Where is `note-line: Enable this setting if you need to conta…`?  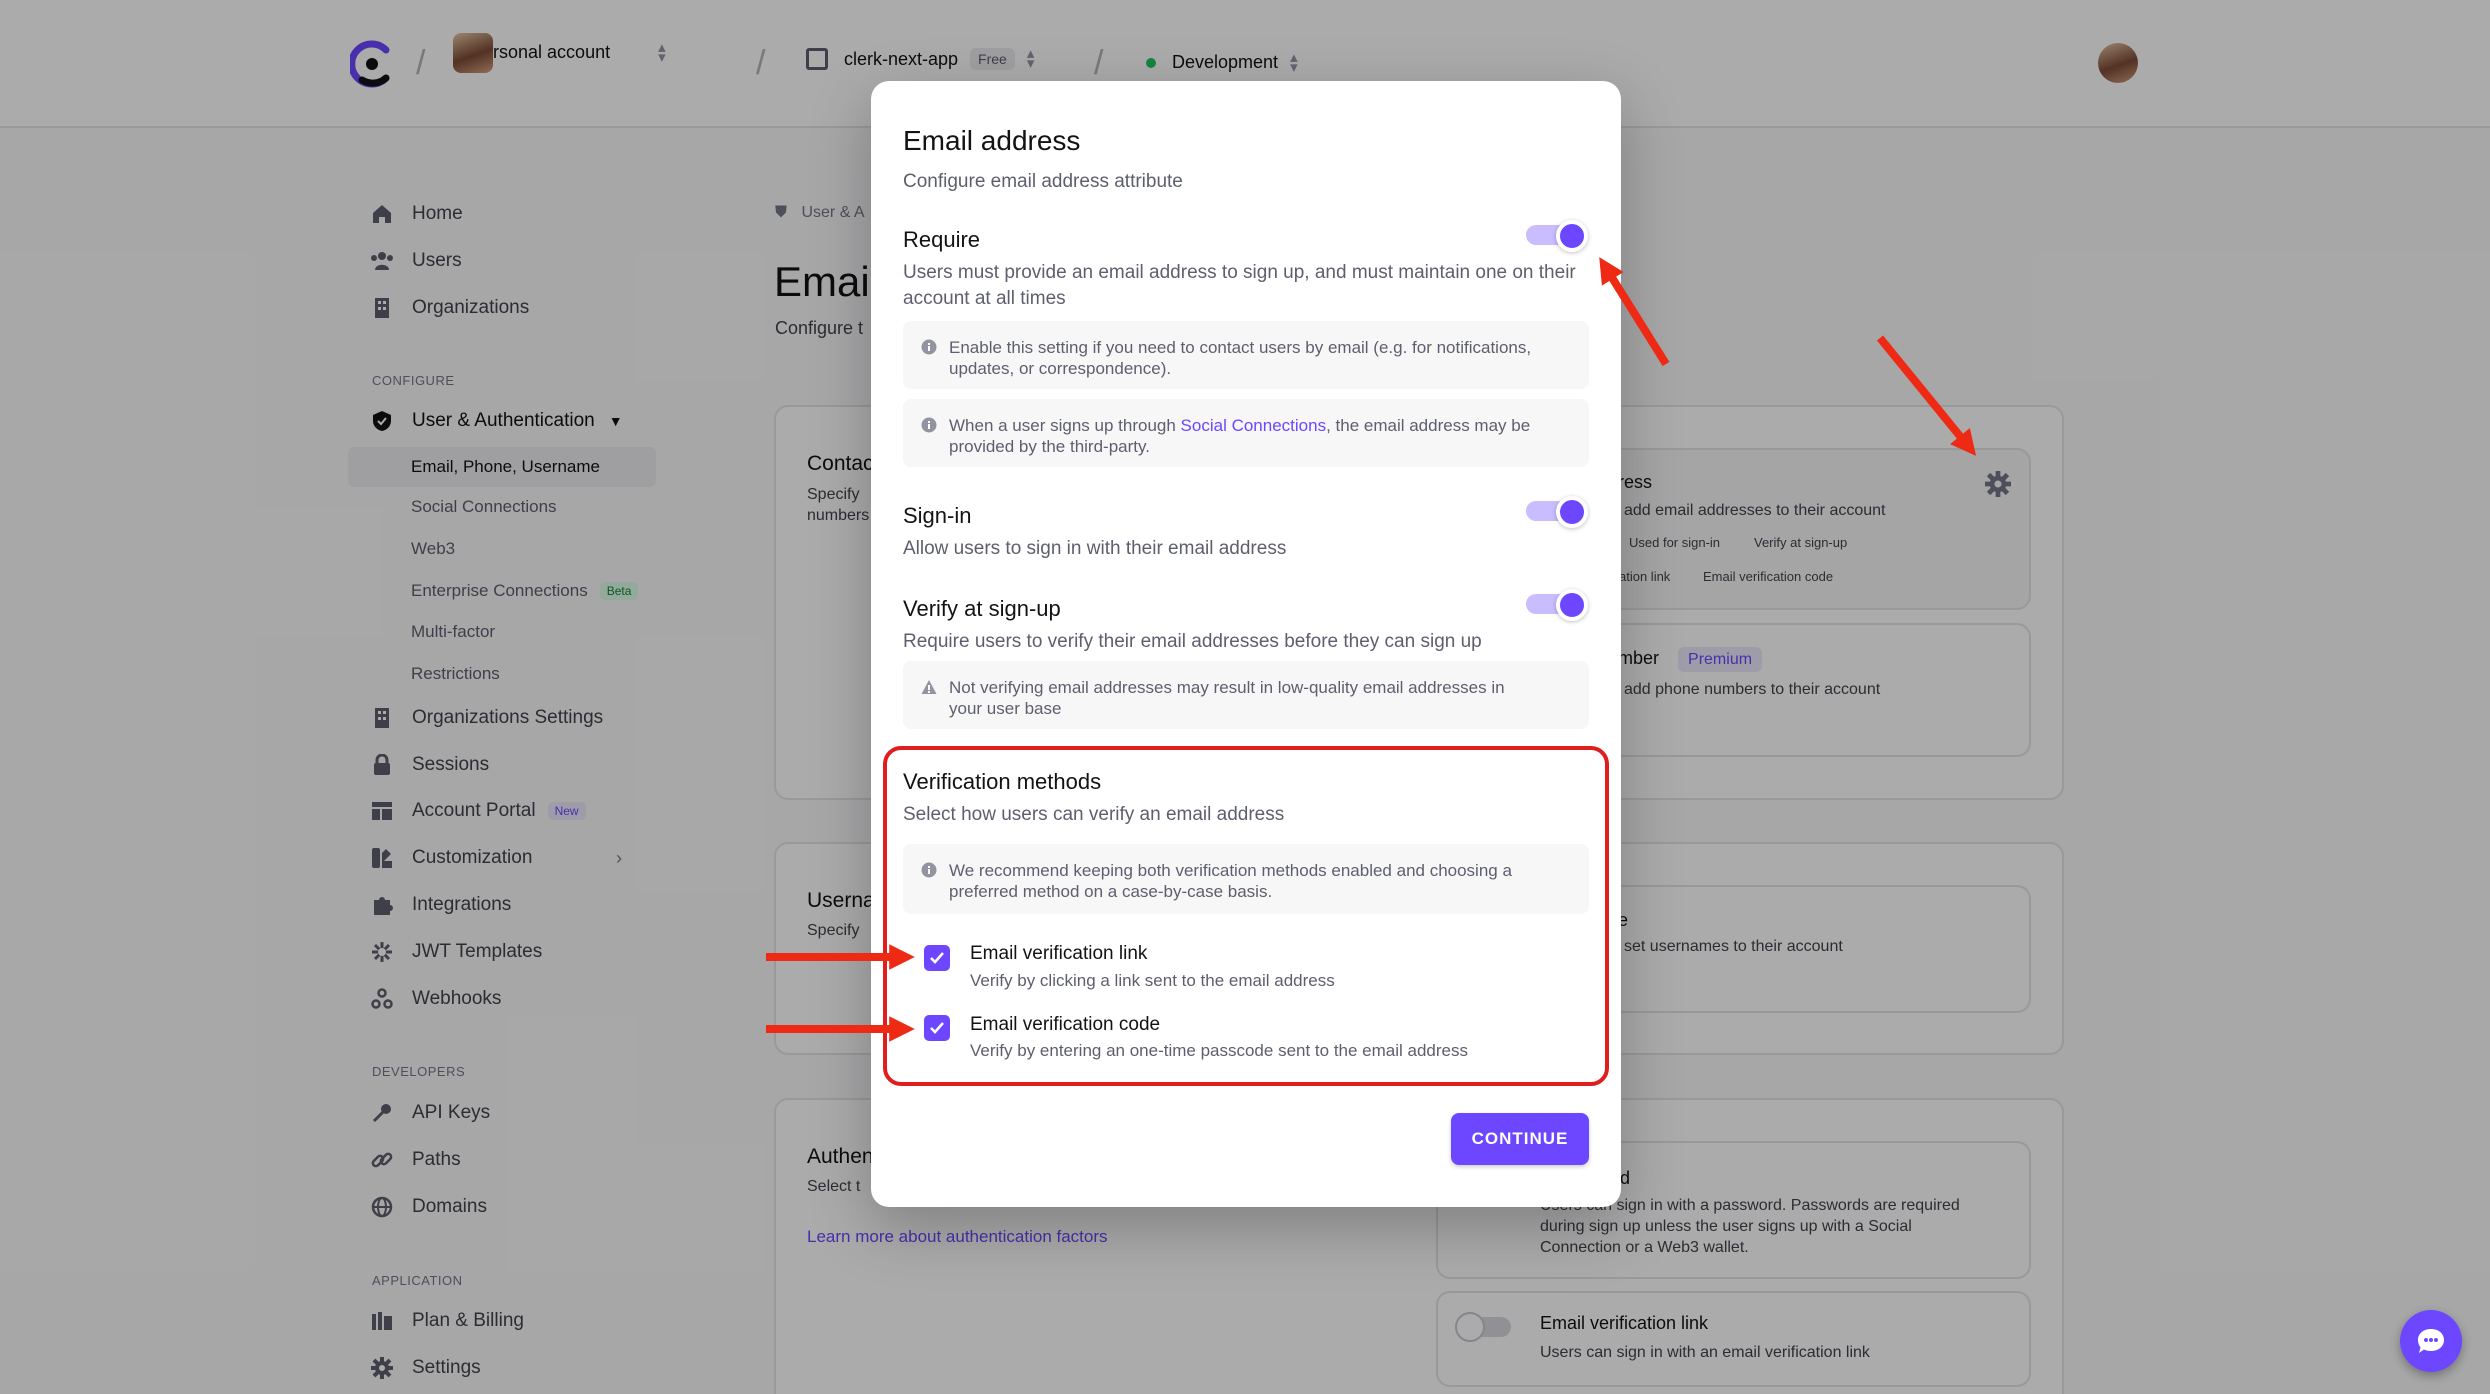 note-line: Enable this setting if you need to conta… is located at coordinates (1240, 347).